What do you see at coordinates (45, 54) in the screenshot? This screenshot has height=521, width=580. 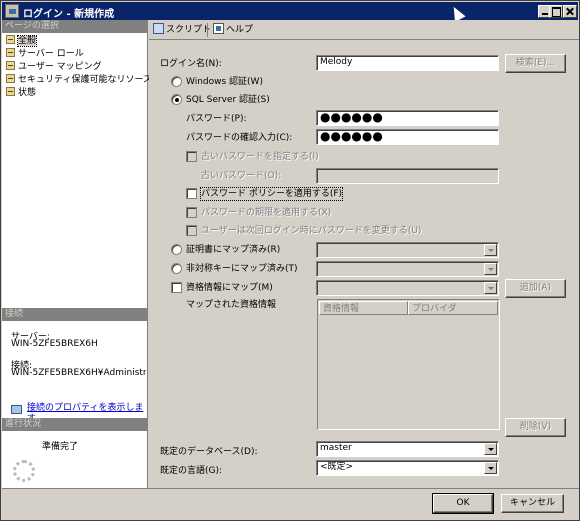 I see `page-item-server-roles: サーバー ロール` at bounding box center [45, 54].